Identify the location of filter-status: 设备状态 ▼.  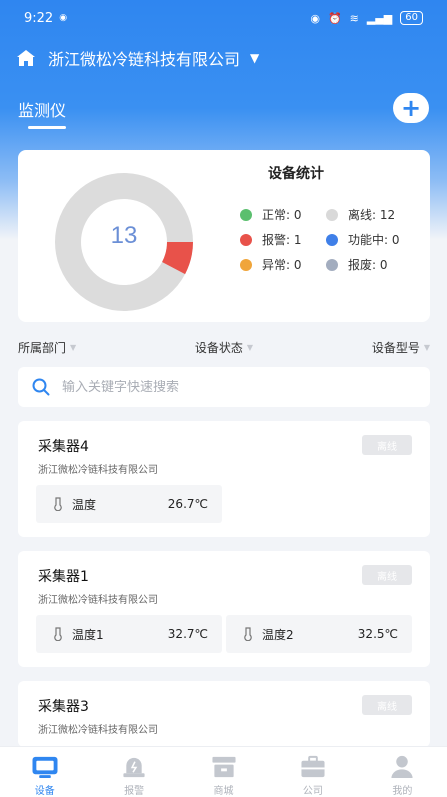
(224, 347).